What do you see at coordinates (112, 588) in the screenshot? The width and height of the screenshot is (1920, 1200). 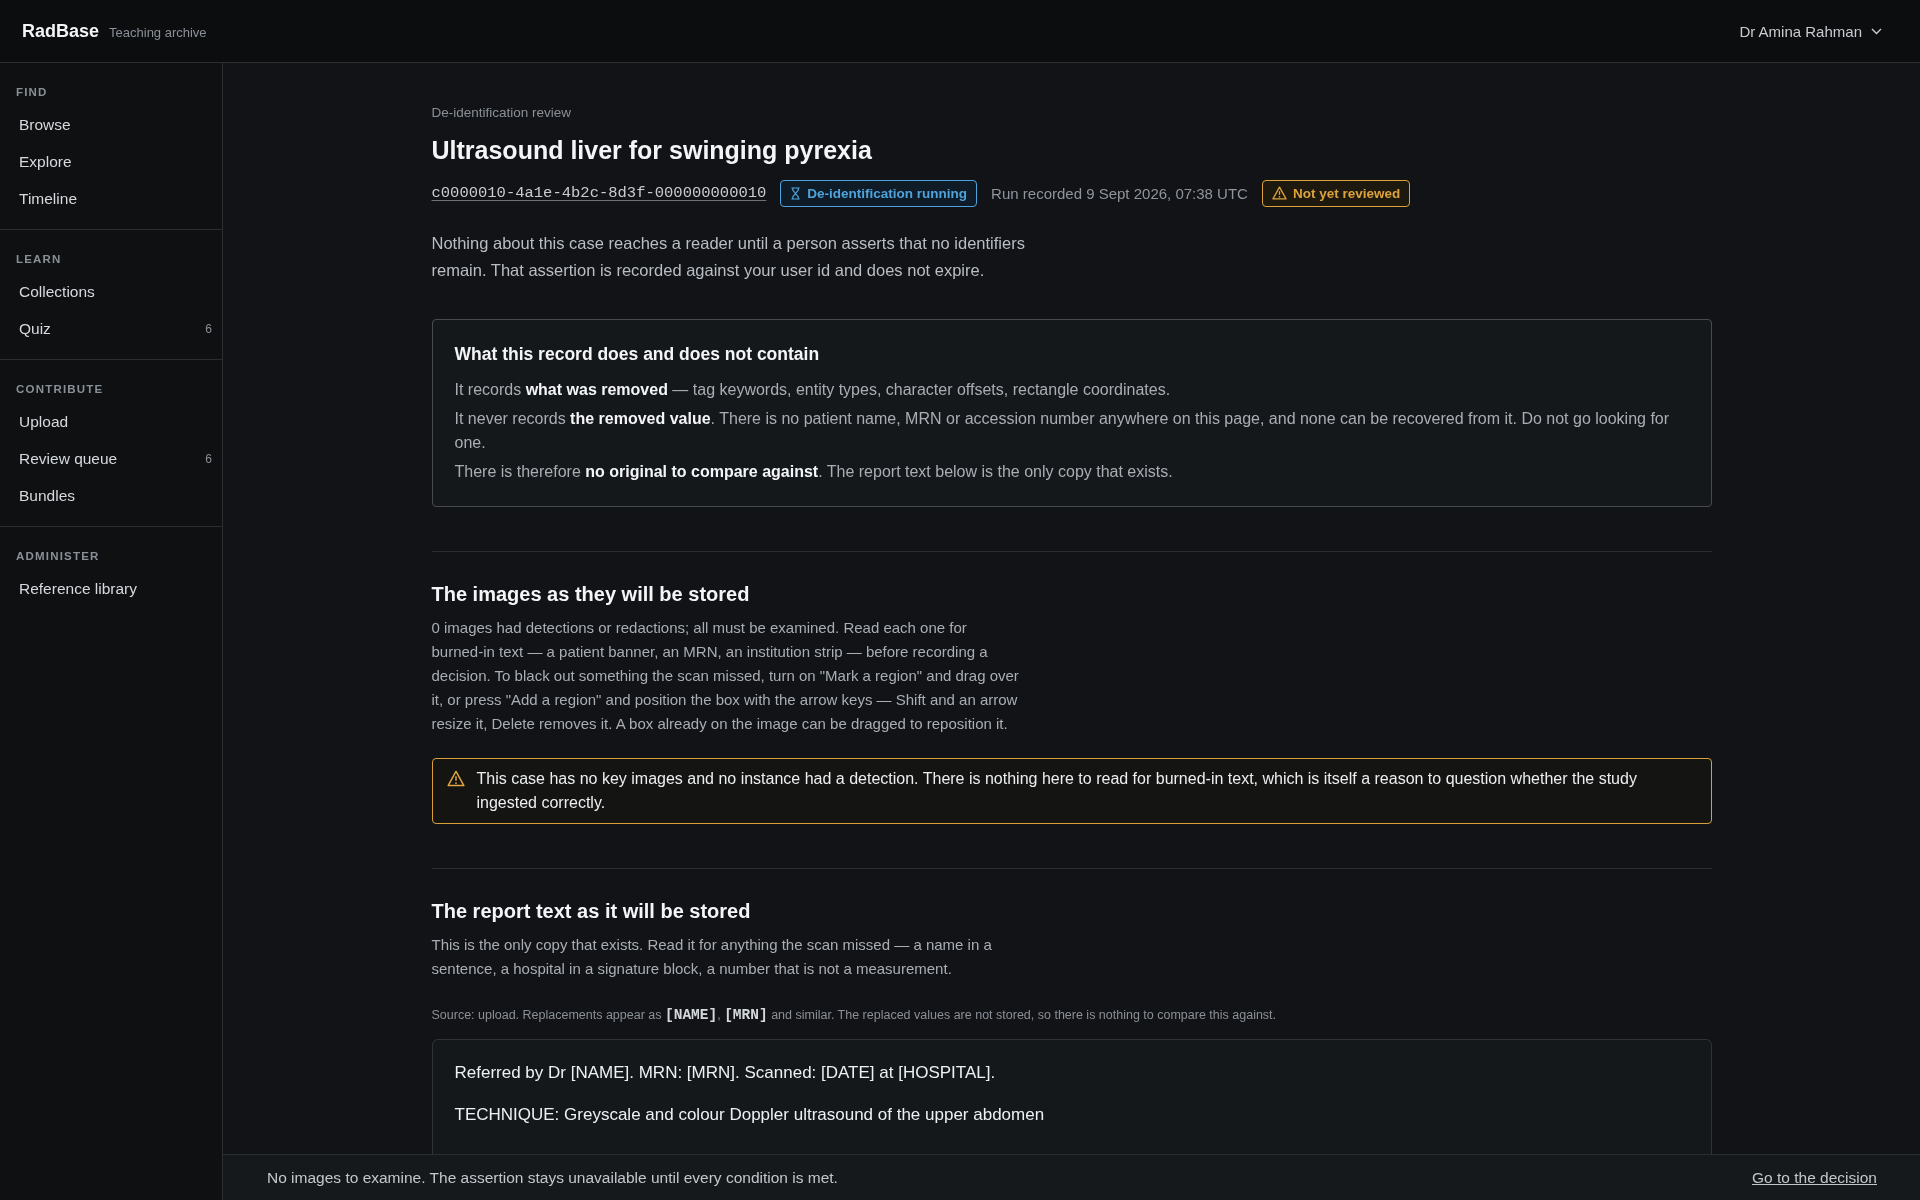 I see `sidebar-item: Reference library` at bounding box center [112, 588].